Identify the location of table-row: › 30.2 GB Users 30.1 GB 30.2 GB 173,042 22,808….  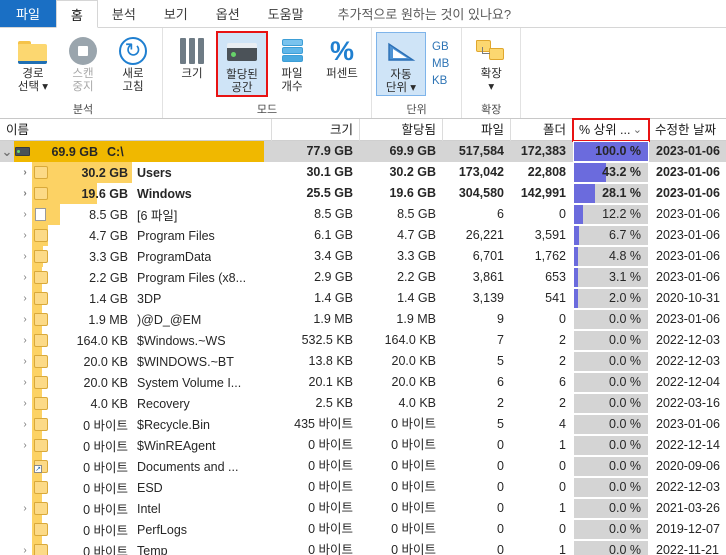
(363, 172).